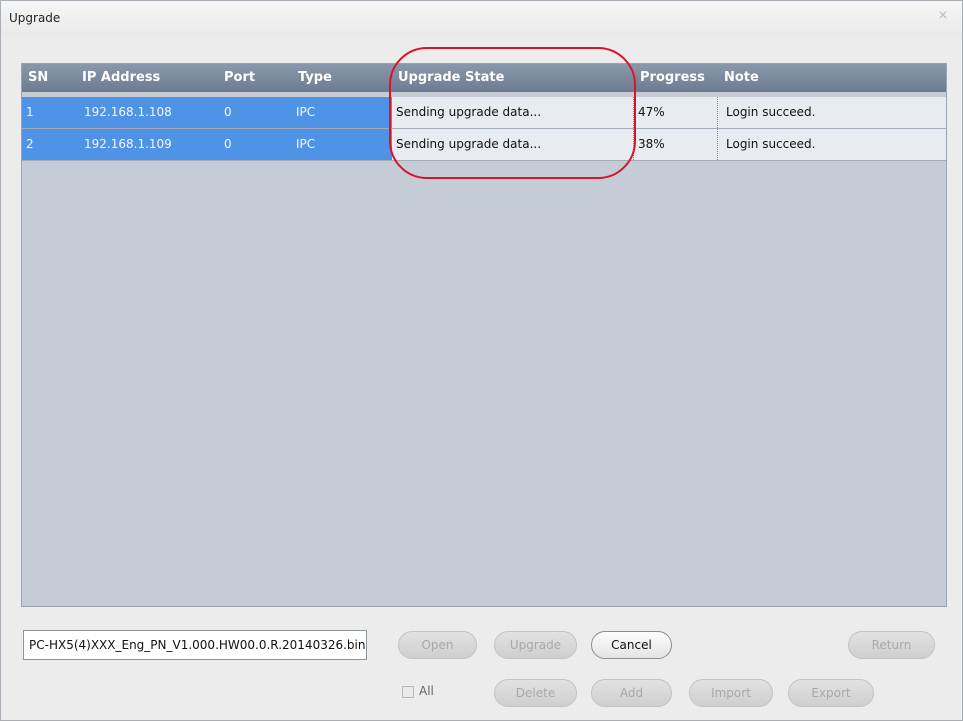  Describe the element at coordinates (831, 693) in the screenshot. I see `export-button: Export` at that location.